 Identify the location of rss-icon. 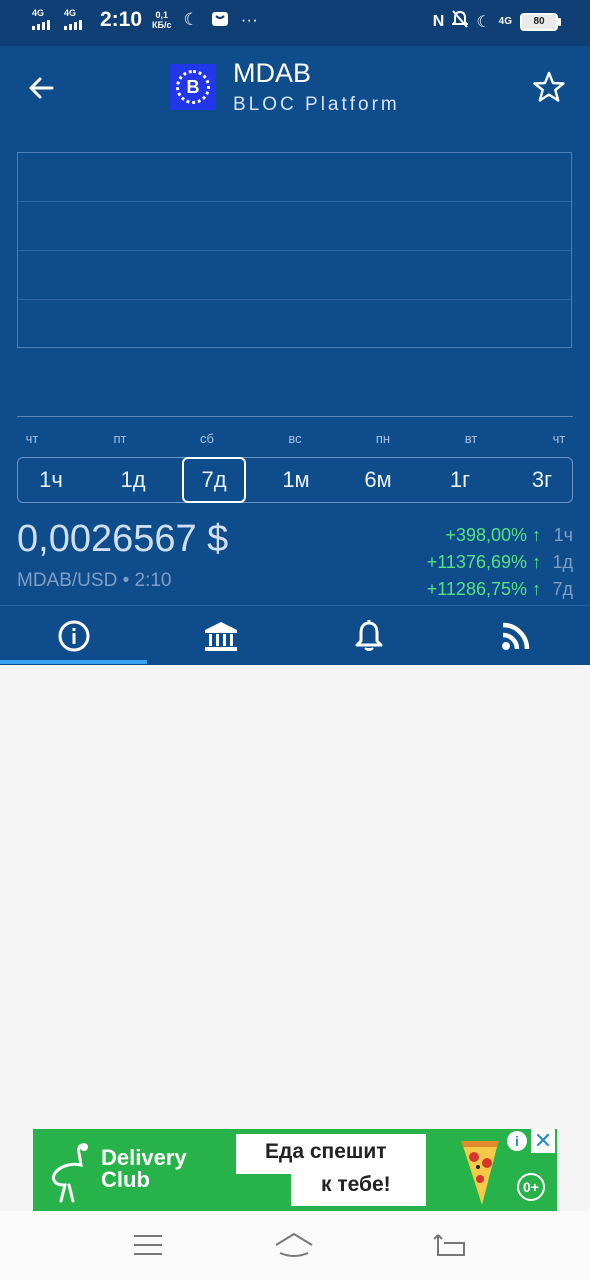
(515, 636).